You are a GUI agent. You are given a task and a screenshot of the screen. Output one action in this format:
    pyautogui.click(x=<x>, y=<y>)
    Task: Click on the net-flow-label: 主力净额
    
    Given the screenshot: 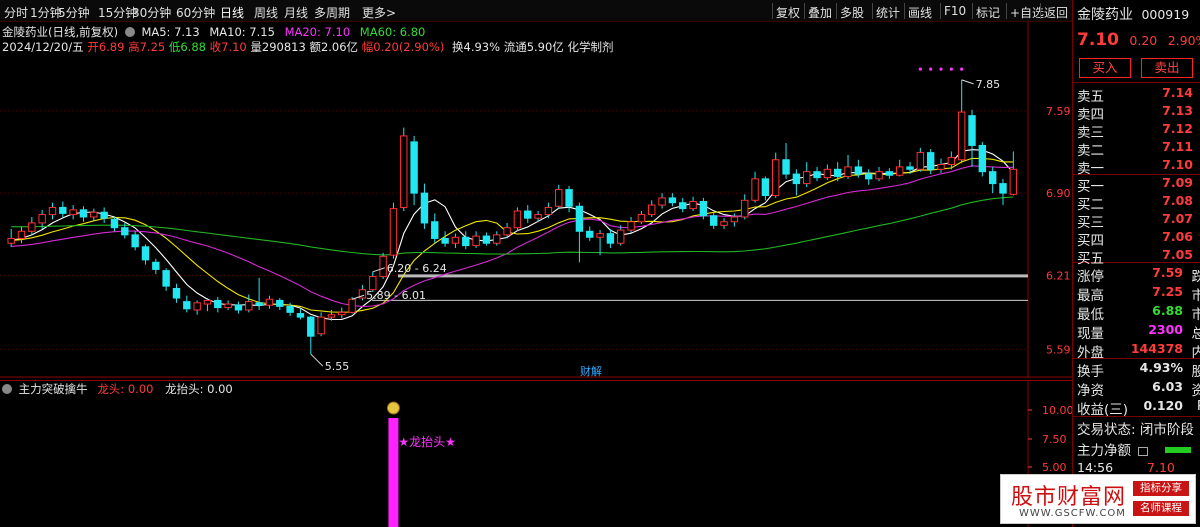 What is the action you would take?
    pyautogui.click(x=1104, y=451)
    